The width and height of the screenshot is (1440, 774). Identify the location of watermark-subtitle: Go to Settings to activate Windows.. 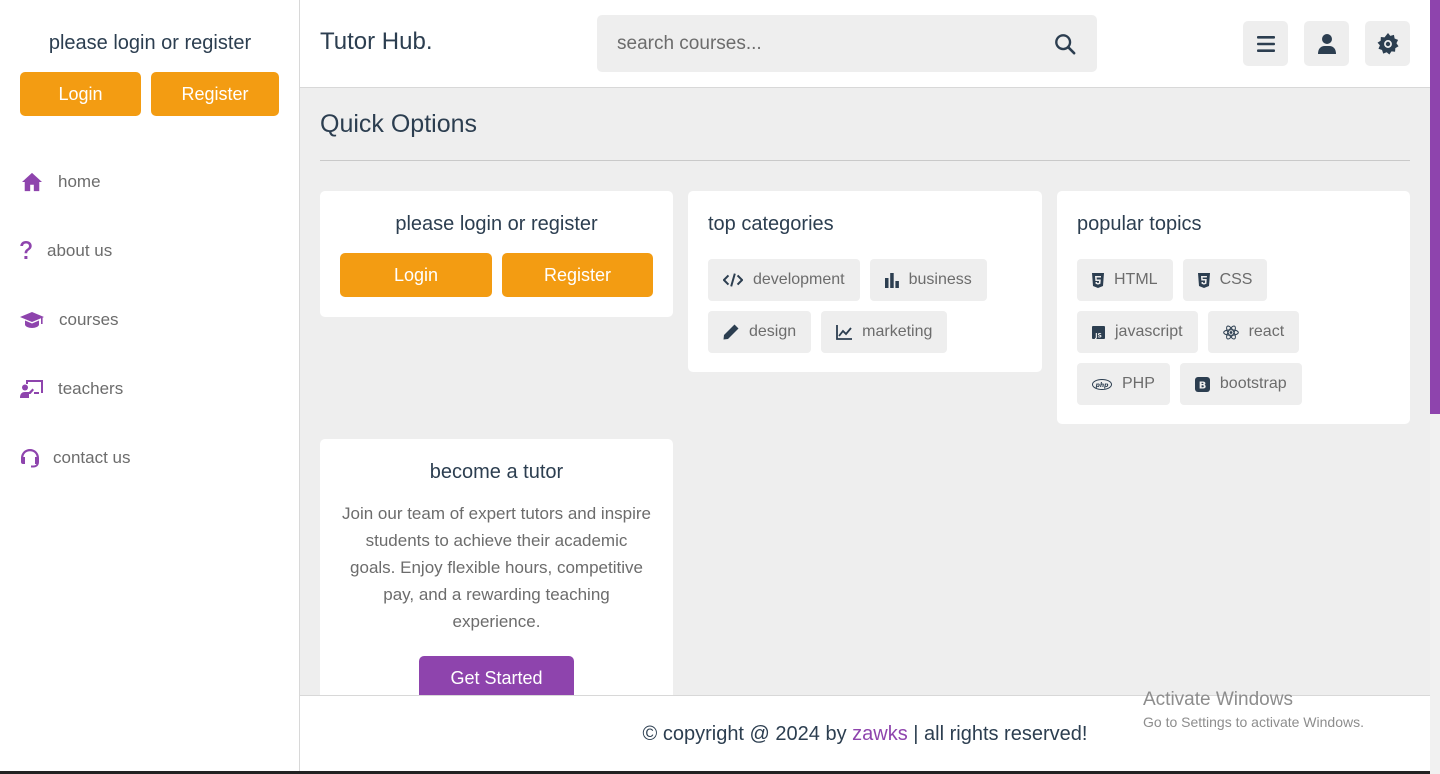
(1253, 722).